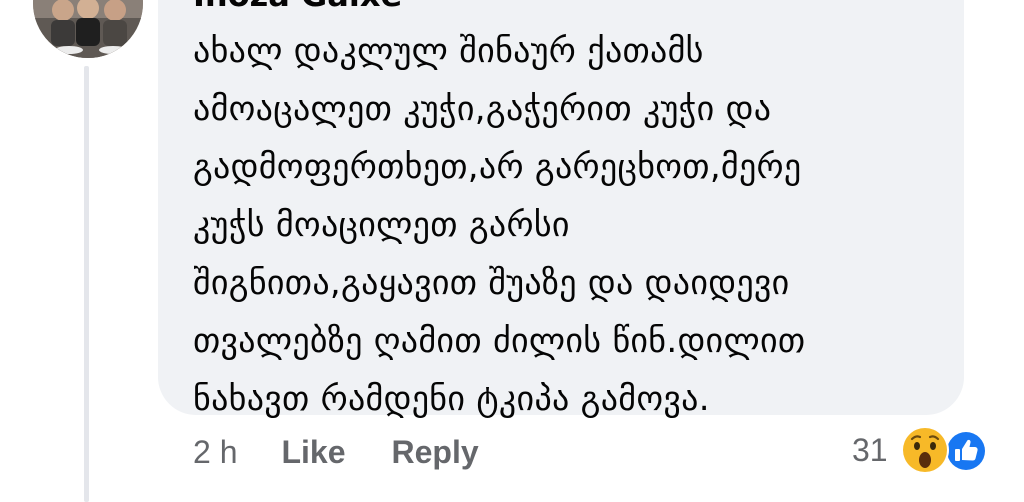 This screenshot has width=1024, height=502. I want to click on comment-author-name: Inoza Gaixe, so click(297, 7).